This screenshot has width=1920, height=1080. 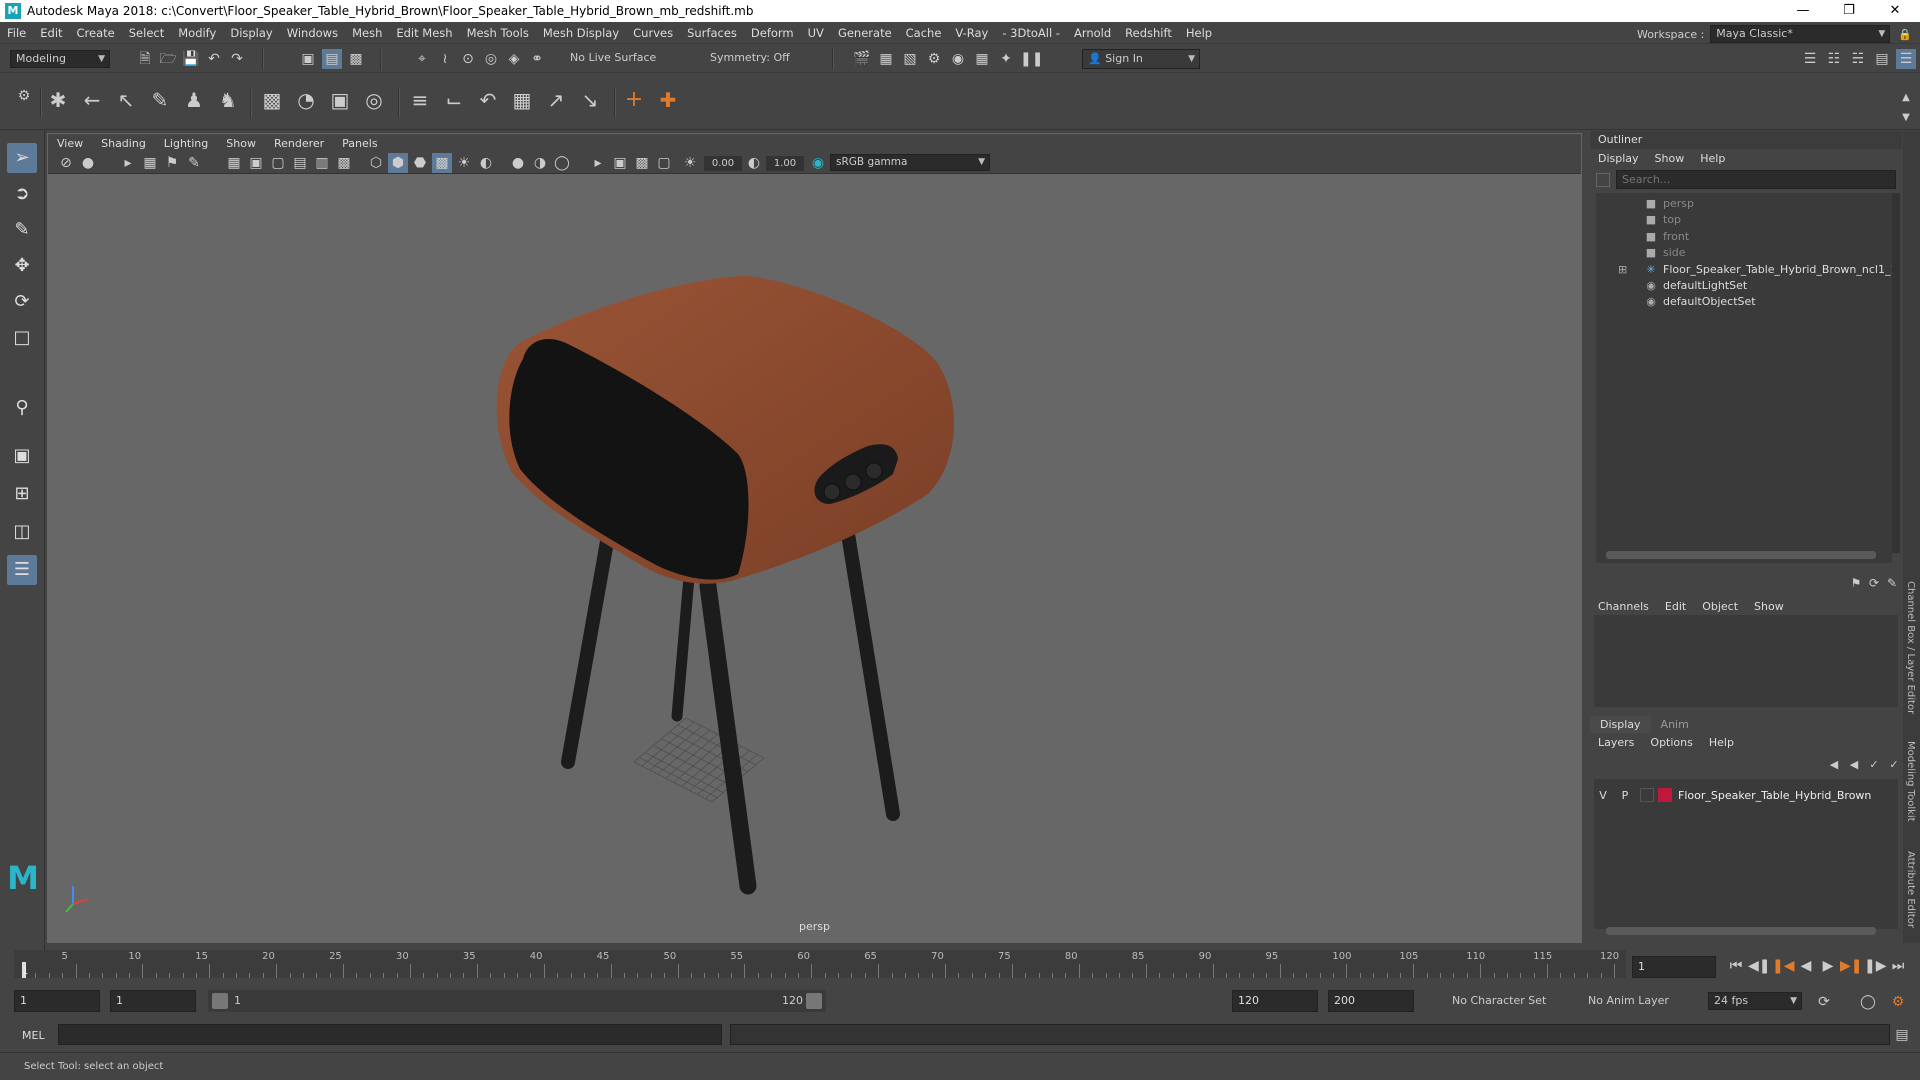 I want to click on colorspace-dropdown: sRGB gamma ▼, so click(x=910, y=162).